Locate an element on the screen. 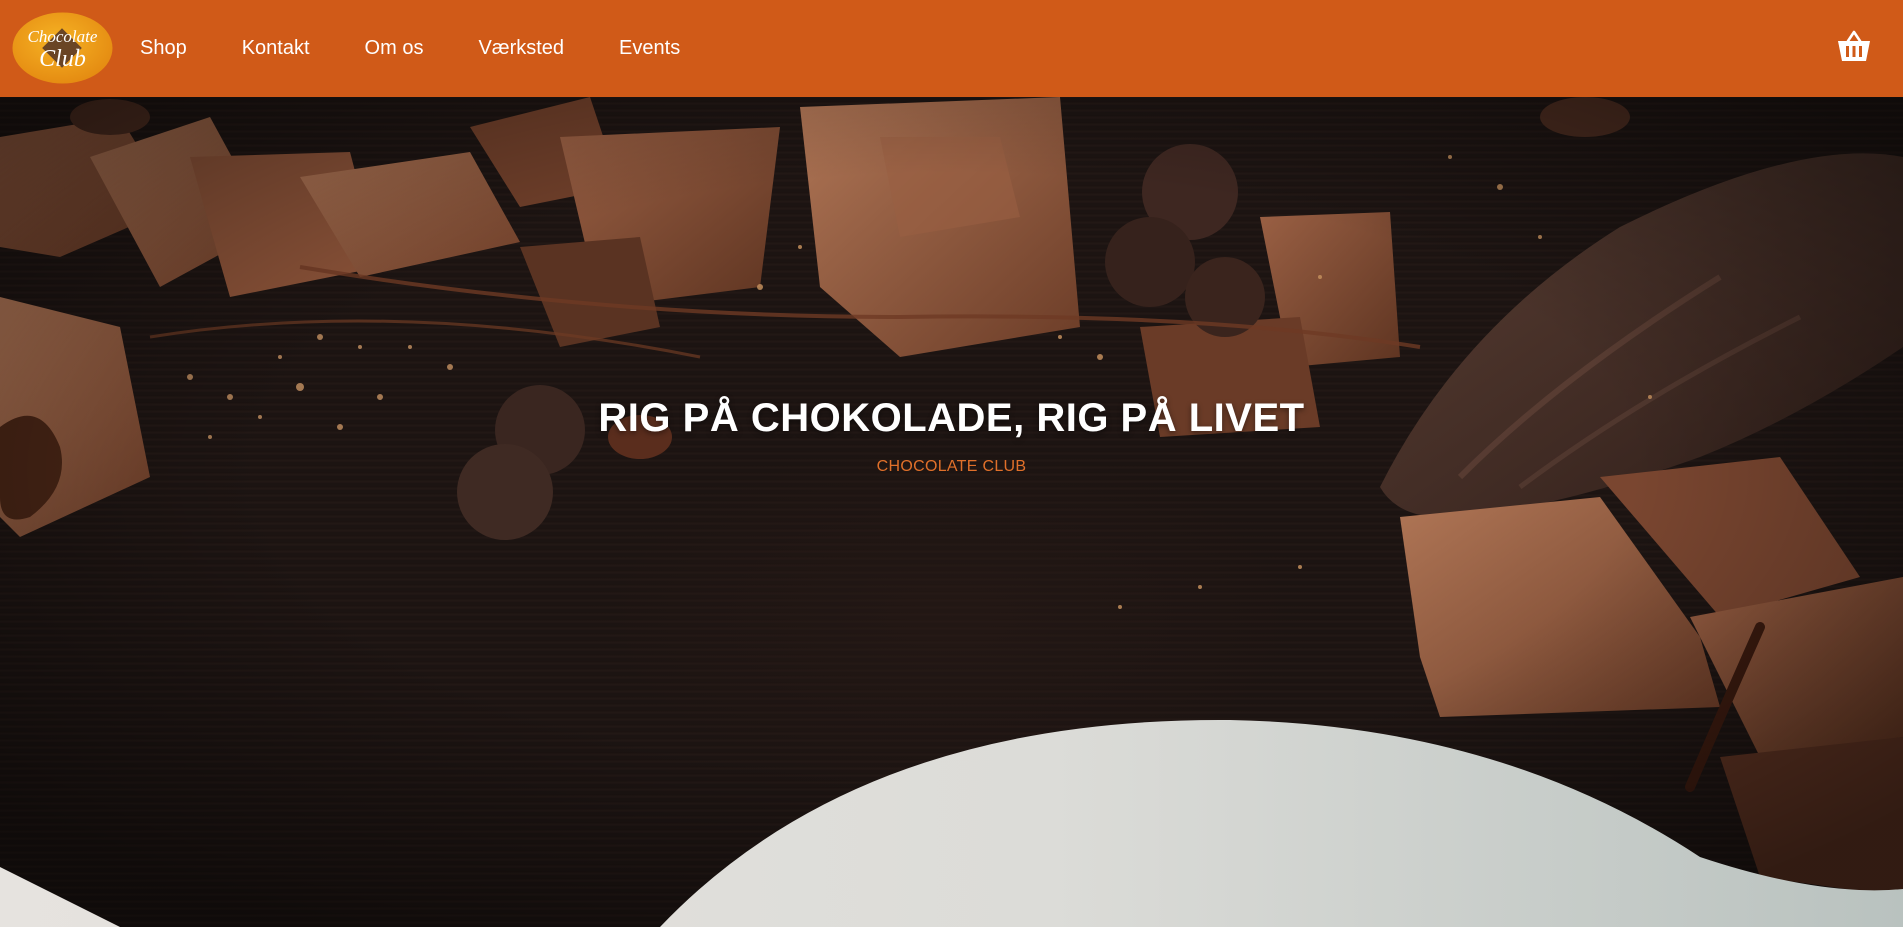 This screenshot has width=1903, height=927. chocolate-club-logo: Chocolate Club is located at coordinates (62, 48).